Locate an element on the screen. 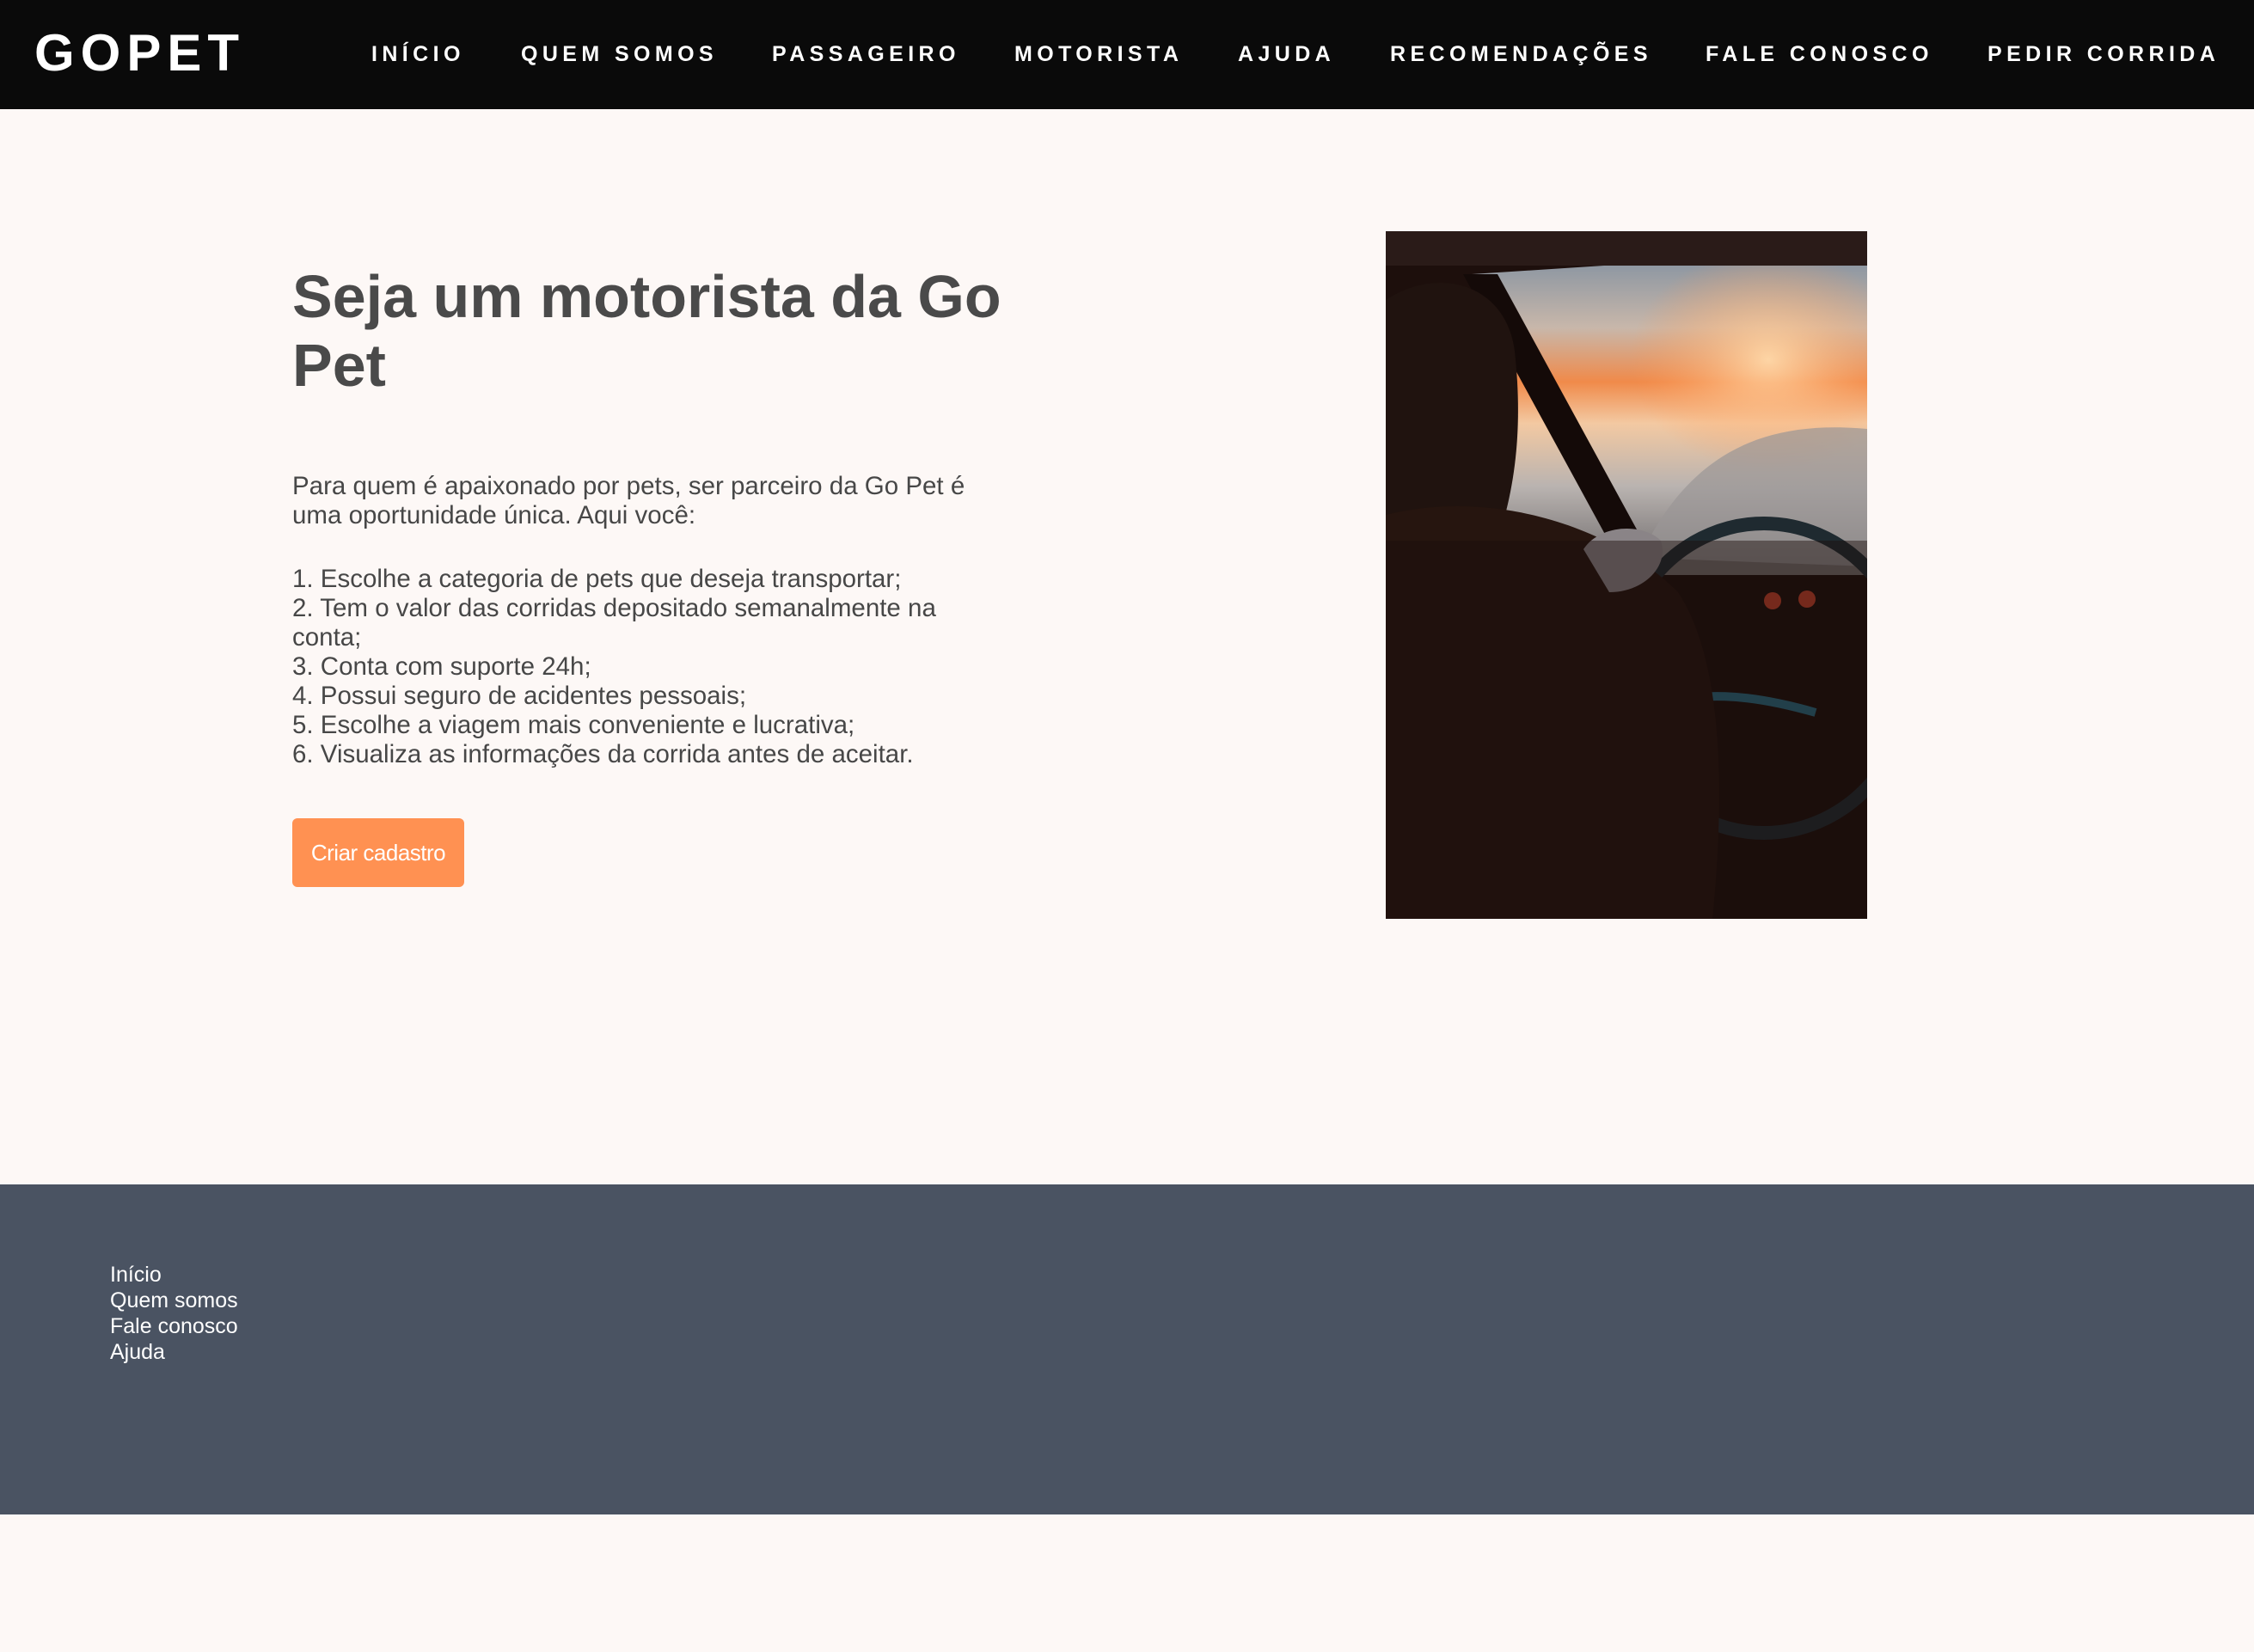 This screenshot has width=2254, height=1652. footer-links: Início Quem somos Fale conosco Ajuda is located at coordinates (174, 1313).